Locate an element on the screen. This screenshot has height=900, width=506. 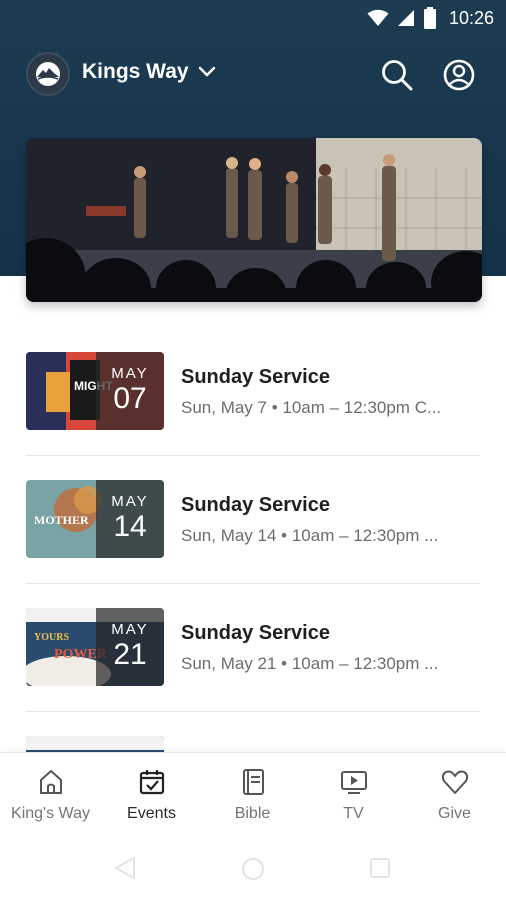
church-name: Kings Way is located at coordinates (135, 72).